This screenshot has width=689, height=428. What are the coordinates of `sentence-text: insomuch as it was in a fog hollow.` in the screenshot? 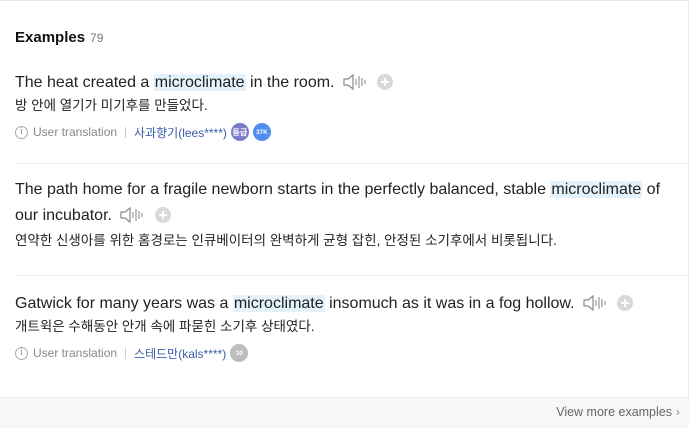 It's located at (449, 303).